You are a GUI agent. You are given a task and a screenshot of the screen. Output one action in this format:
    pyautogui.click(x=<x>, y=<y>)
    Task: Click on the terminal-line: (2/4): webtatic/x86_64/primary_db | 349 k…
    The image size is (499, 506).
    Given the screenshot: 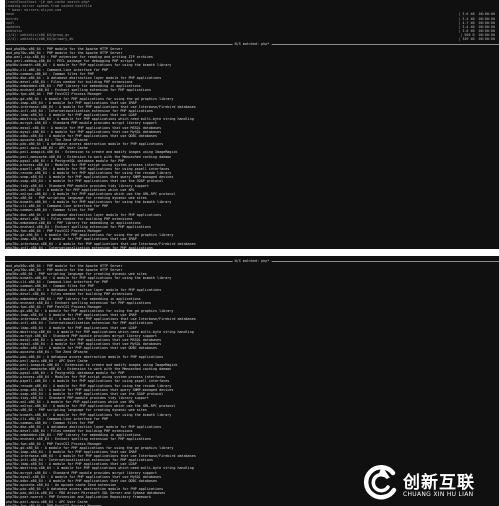 What is the action you would take?
    pyautogui.click(x=252, y=39)
    